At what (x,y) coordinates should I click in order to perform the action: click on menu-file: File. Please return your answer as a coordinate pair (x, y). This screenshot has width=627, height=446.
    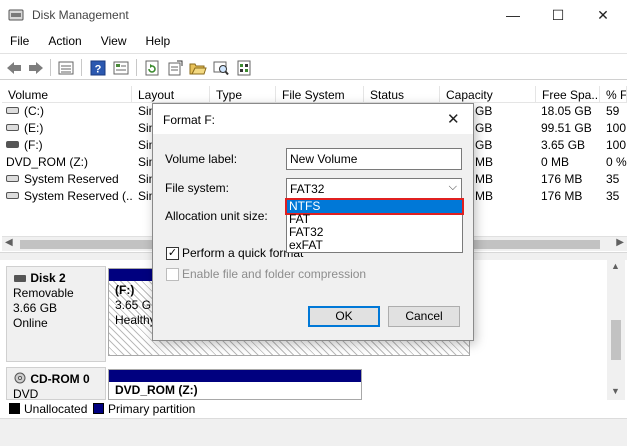
    Looking at the image, I should click on (19, 41).